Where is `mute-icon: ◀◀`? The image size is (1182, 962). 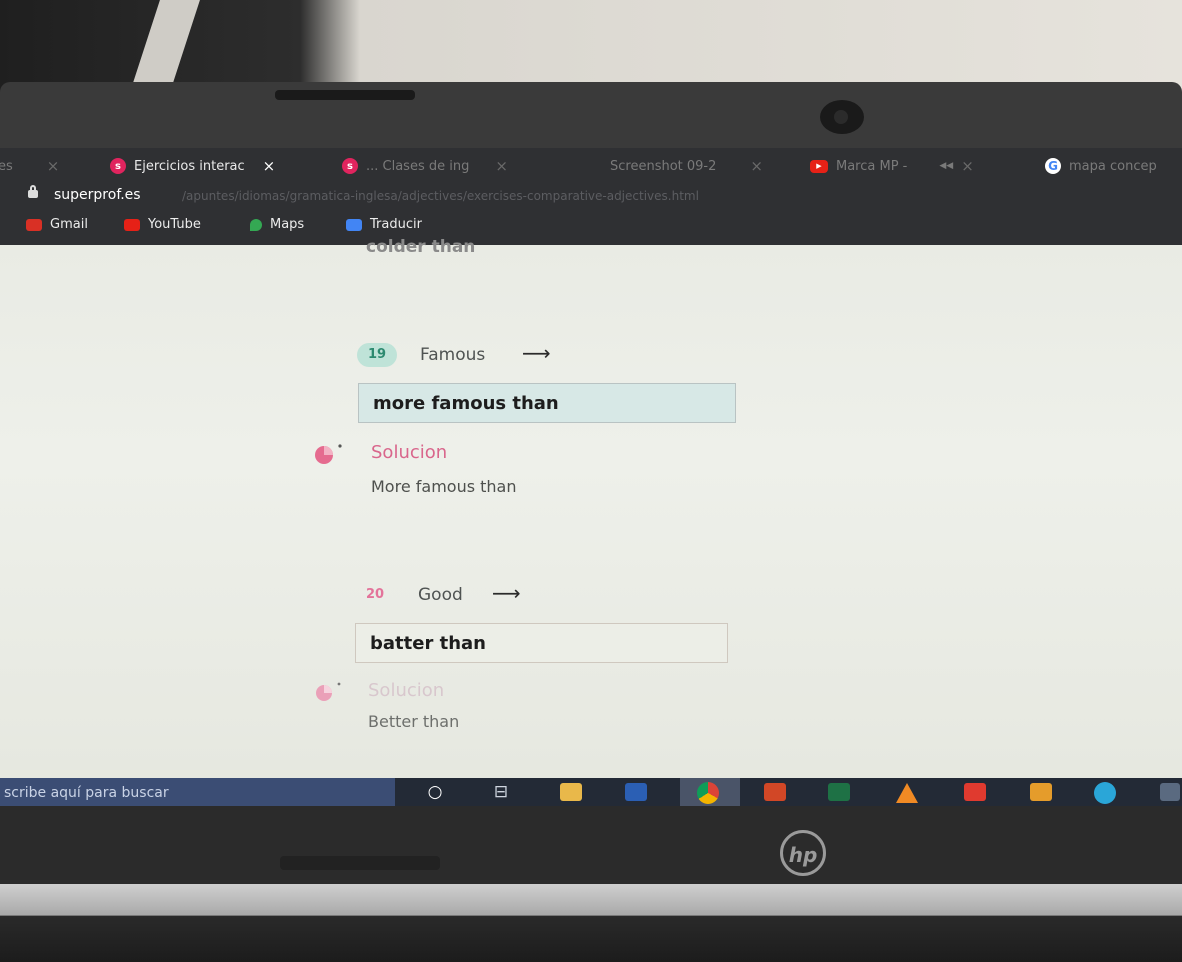 mute-icon: ◀◀ is located at coordinates (946, 166).